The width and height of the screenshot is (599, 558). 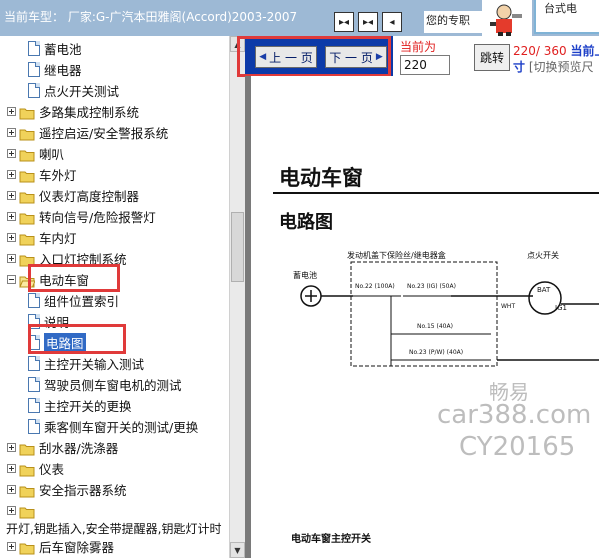 What do you see at coordinates (63, 70) in the screenshot?
I see `tree-item-label: 继电器` at bounding box center [63, 70].